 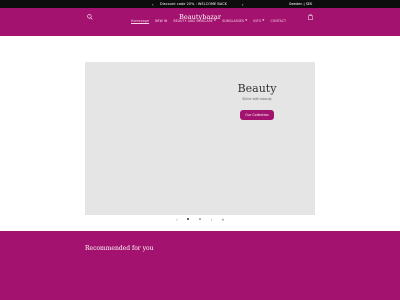 What do you see at coordinates (193, 4) in the screenshot?
I see `announcement-message: Discount code 20% : WELCOME BACK` at bounding box center [193, 4].